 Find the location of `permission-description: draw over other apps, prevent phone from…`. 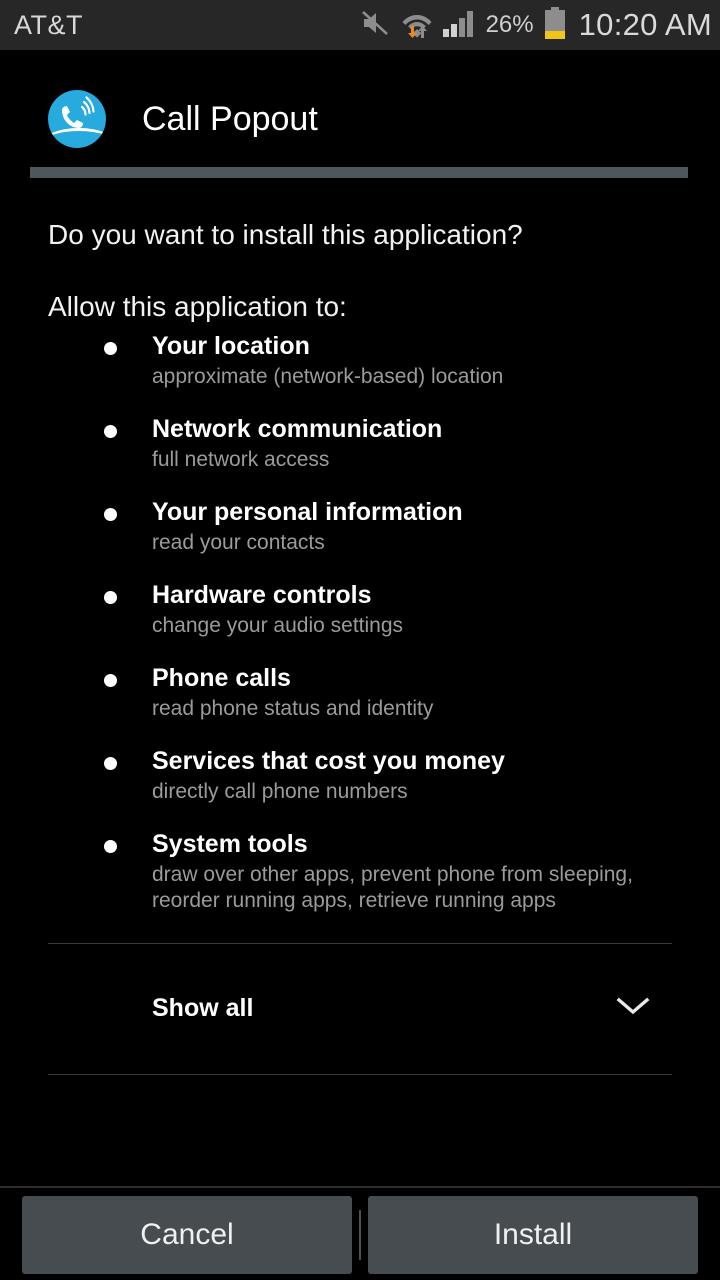

permission-description: draw over other apps, prevent phone from… is located at coordinates (392, 887).